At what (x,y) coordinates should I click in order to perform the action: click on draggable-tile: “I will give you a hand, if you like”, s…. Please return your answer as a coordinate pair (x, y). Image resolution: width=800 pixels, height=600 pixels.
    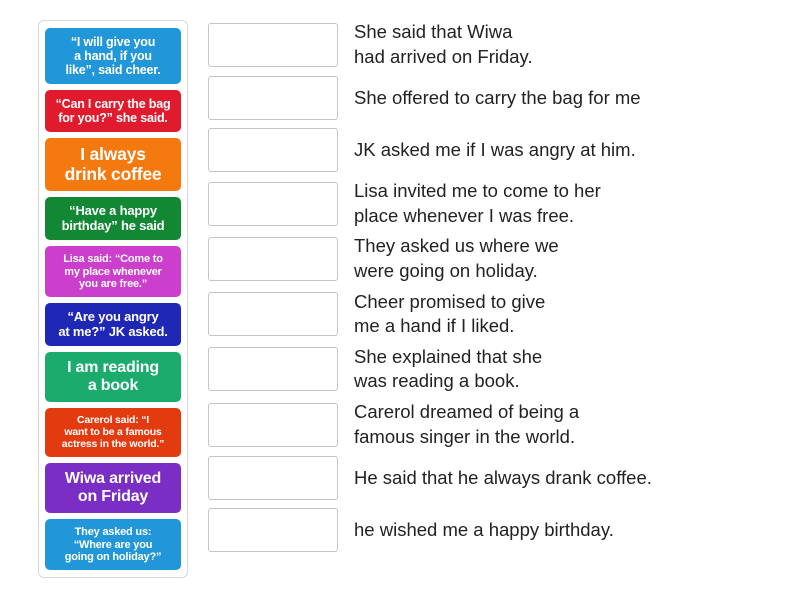
    Looking at the image, I should click on (113, 56).